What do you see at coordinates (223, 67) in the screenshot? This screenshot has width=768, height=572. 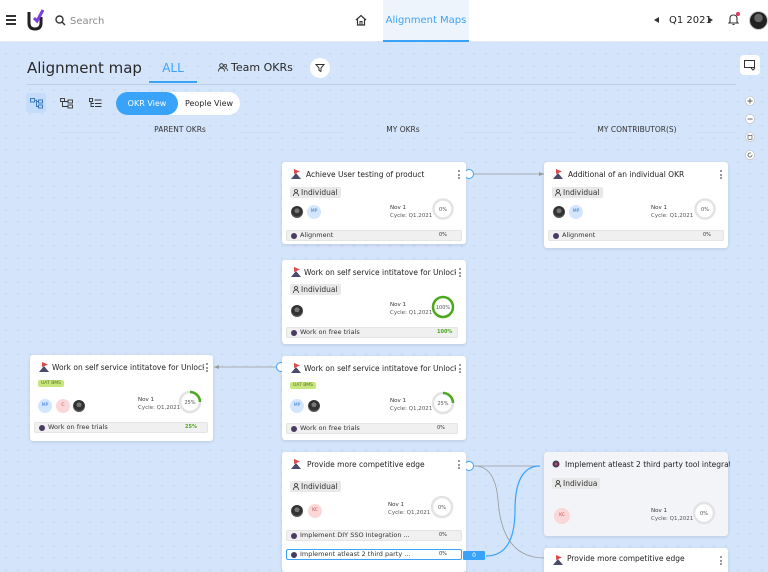 I see `team-icon` at bounding box center [223, 67].